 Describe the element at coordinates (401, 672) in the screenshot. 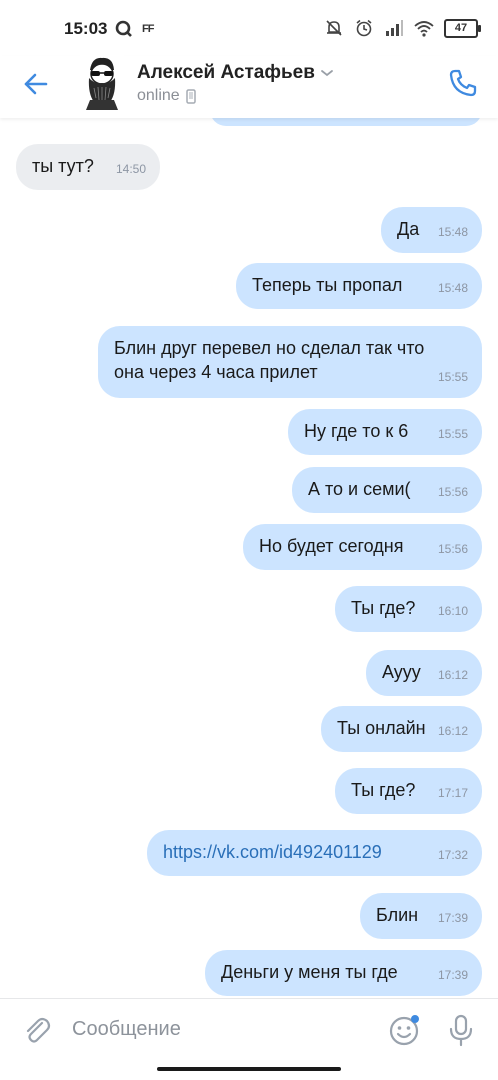

I see `message-text: Аууу` at that location.